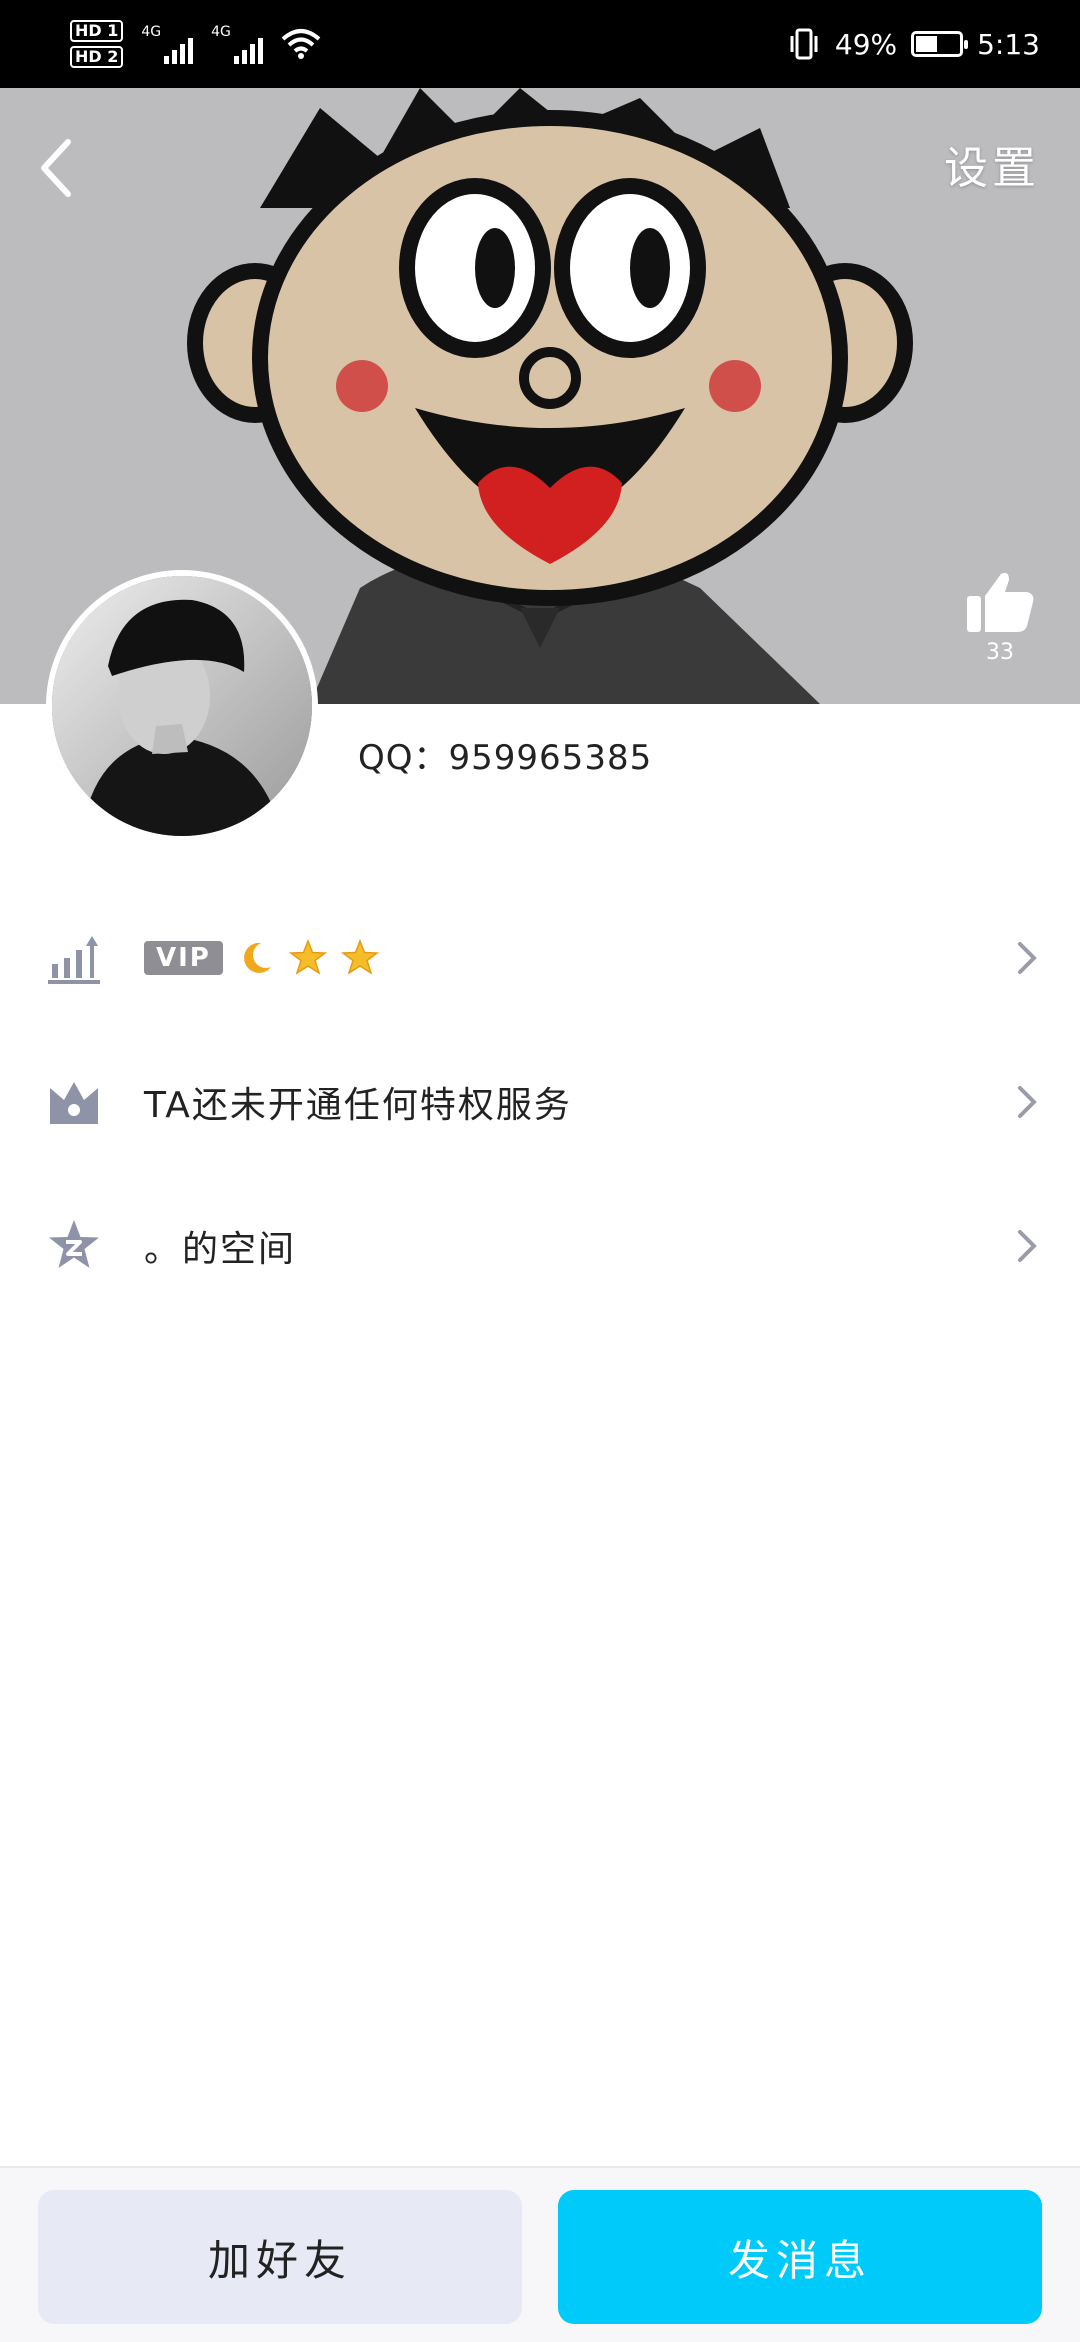 Image resolution: width=1080 pixels, height=2342 pixels. What do you see at coordinates (74, 1244) in the screenshot?
I see `qzone-star-icon` at bounding box center [74, 1244].